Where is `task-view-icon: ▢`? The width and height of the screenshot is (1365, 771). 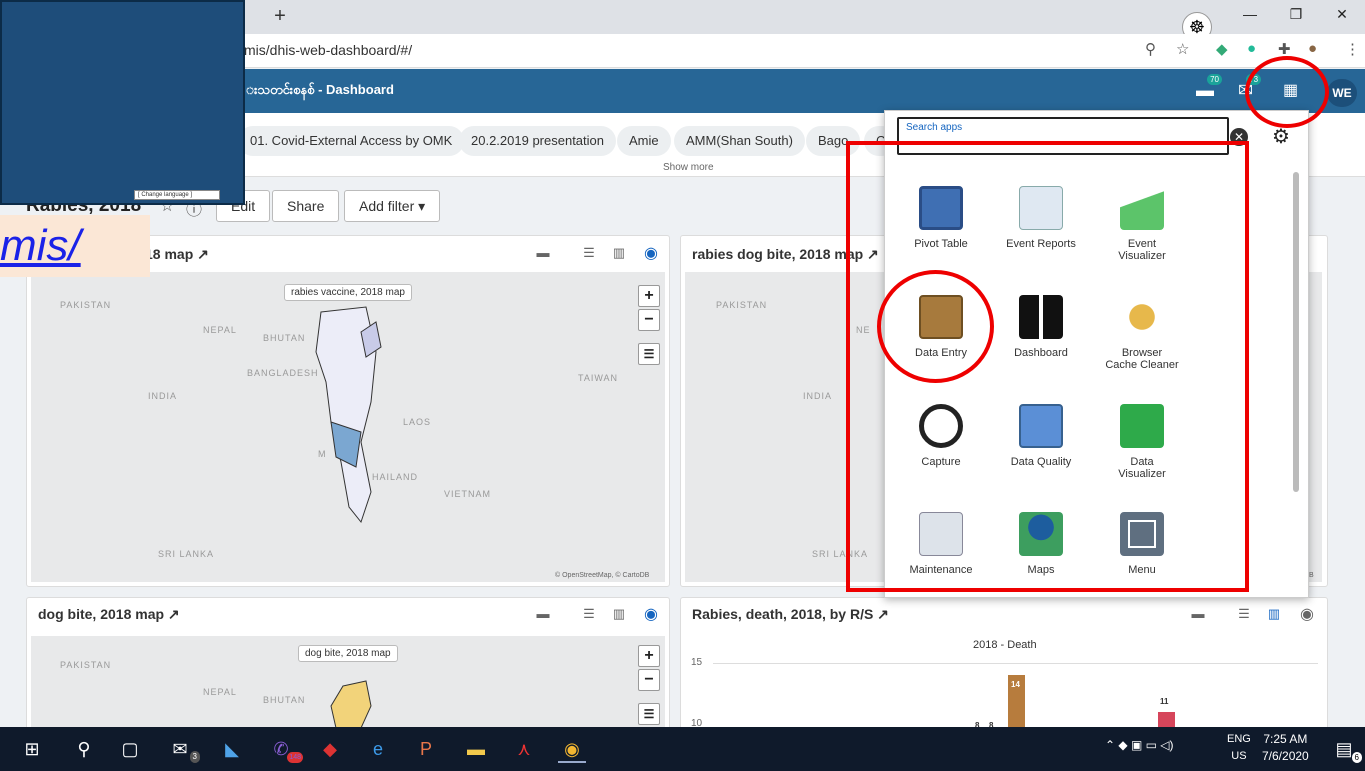
task-view-icon: ▢ is located at coordinates (130, 749).